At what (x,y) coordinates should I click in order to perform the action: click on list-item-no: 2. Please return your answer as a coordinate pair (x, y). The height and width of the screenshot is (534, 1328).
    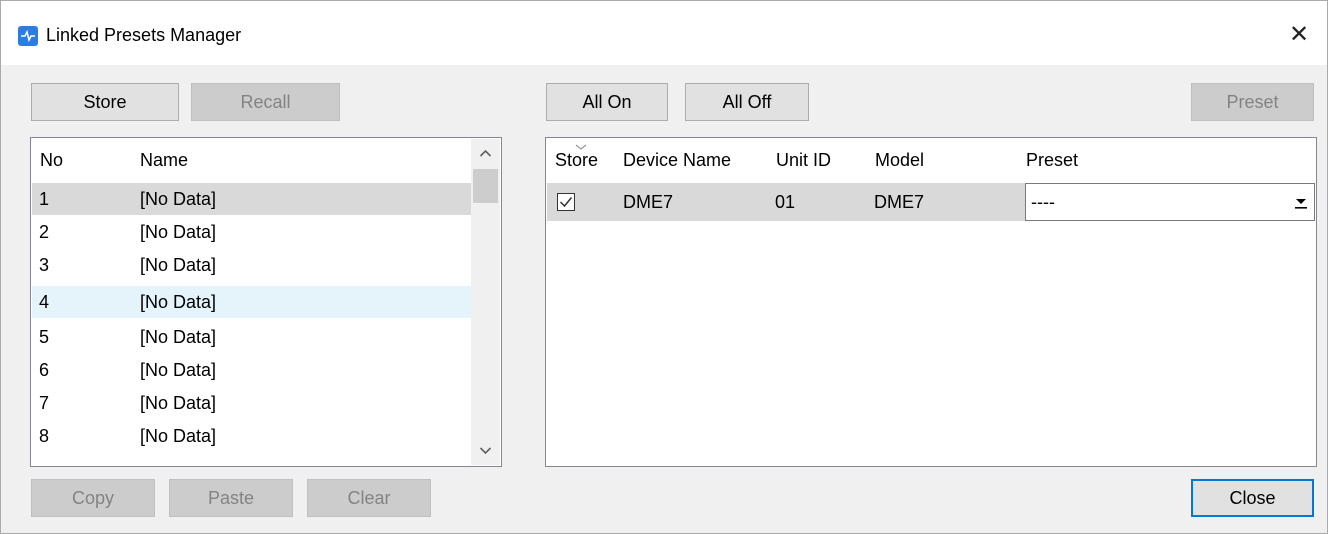
    Looking at the image, I should click on (44, 232).